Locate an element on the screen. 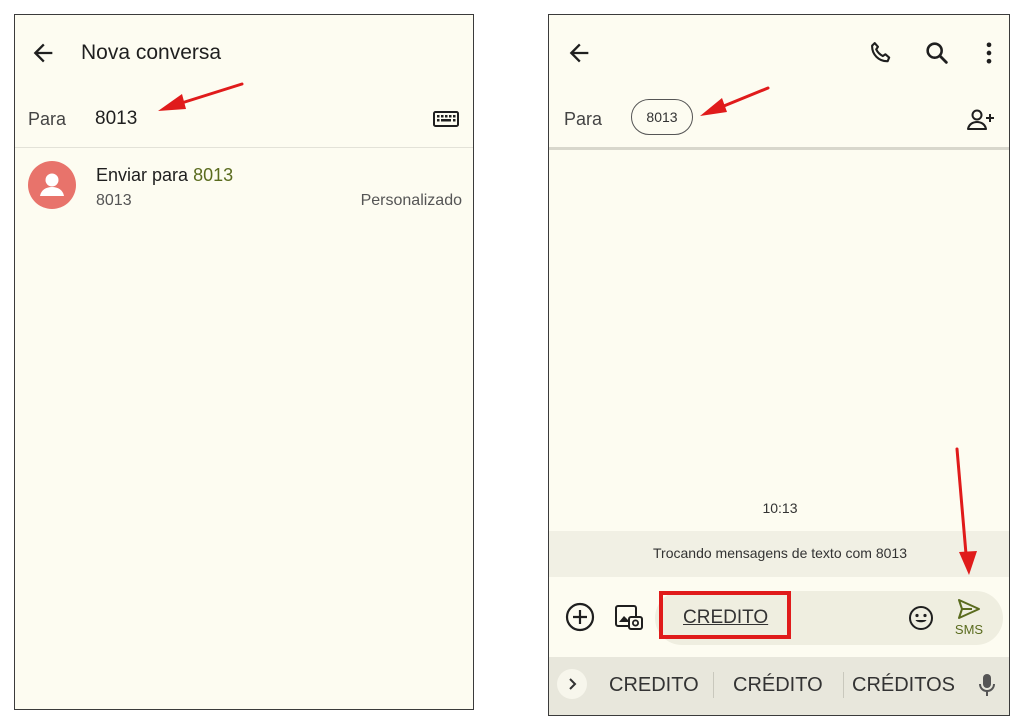  avatar is located at coordinates (52, 185).